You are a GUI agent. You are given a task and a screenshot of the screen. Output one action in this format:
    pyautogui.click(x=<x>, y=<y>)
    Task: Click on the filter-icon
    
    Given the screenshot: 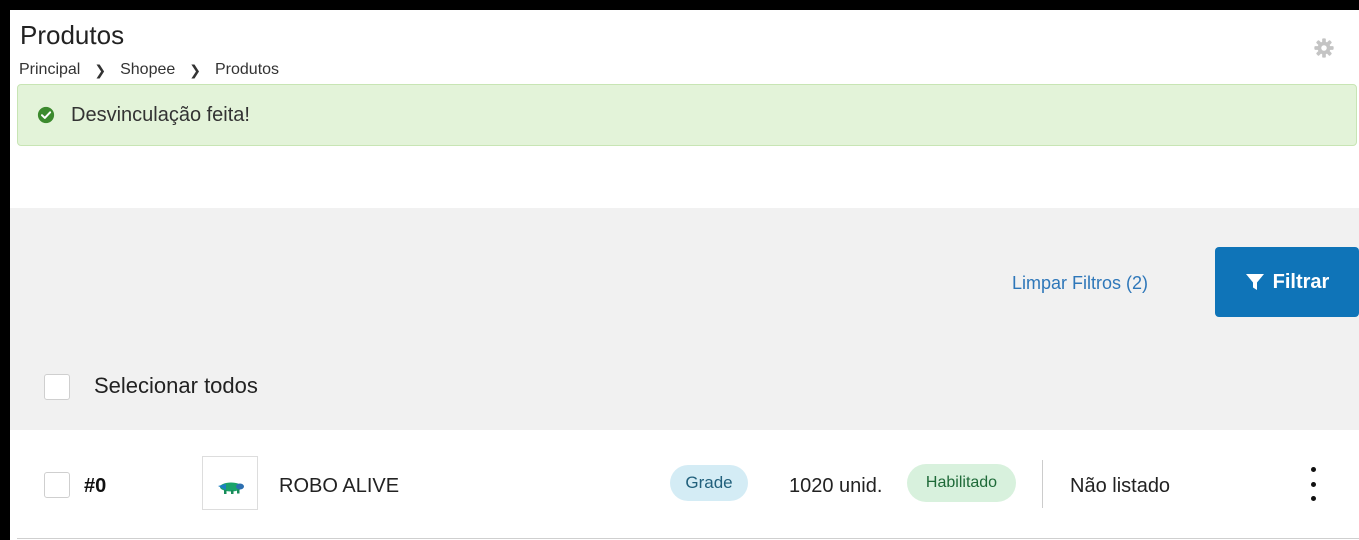 What is the action you would take?
    pyautogui.click(x=1254, y=282)
    